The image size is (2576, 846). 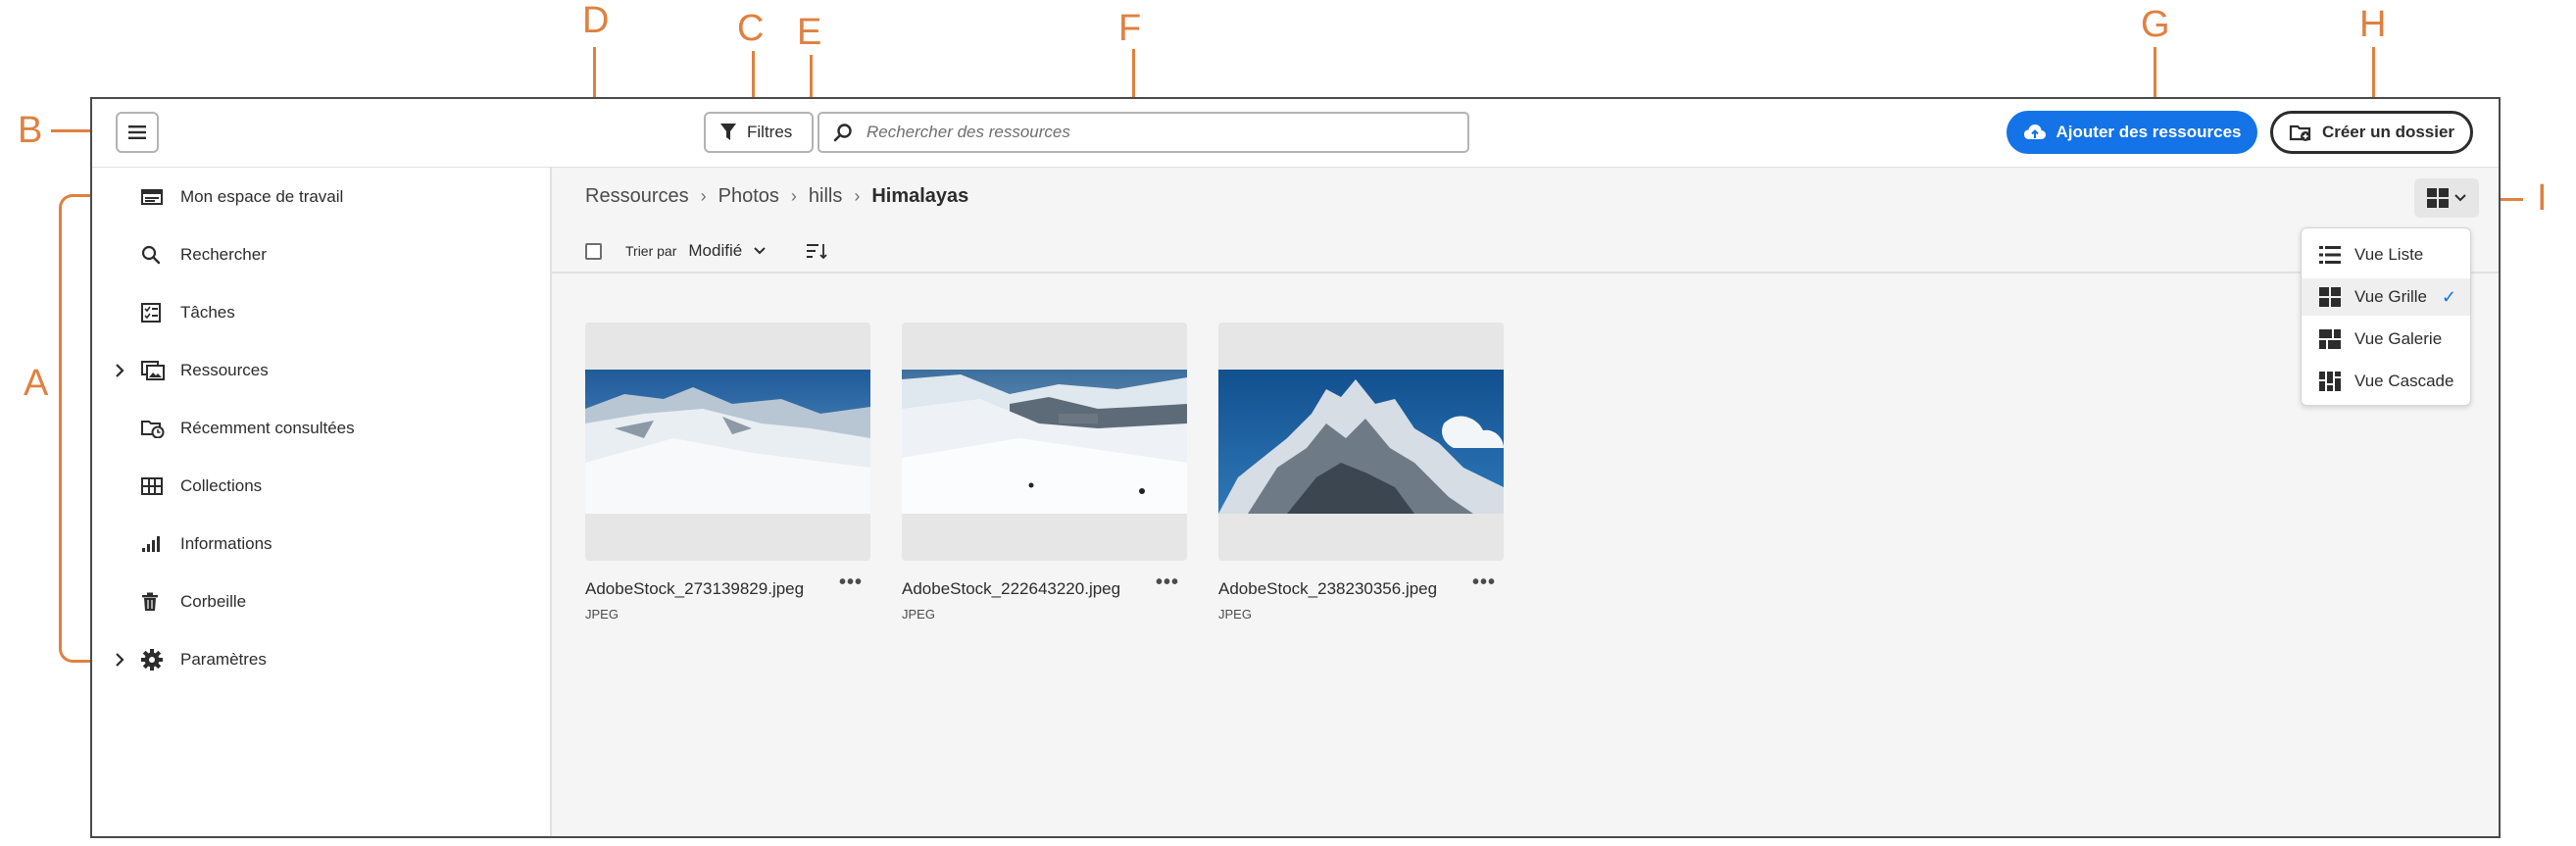 I want to click on create-folder-label: Créer un dossier, so click(x=2388, y=132).